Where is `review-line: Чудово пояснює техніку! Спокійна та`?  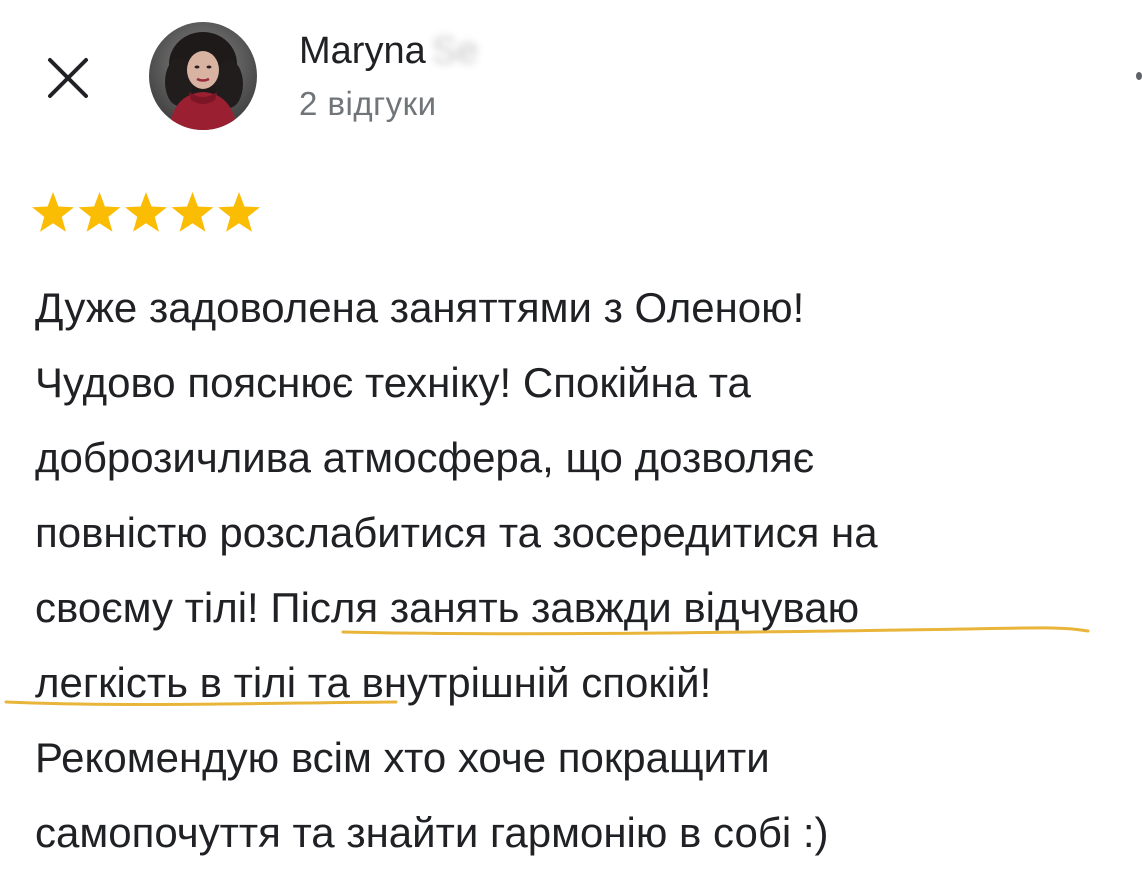 review-line: Чудово пояснює техніку! Спокійна та is located at coordinates (393, 382).